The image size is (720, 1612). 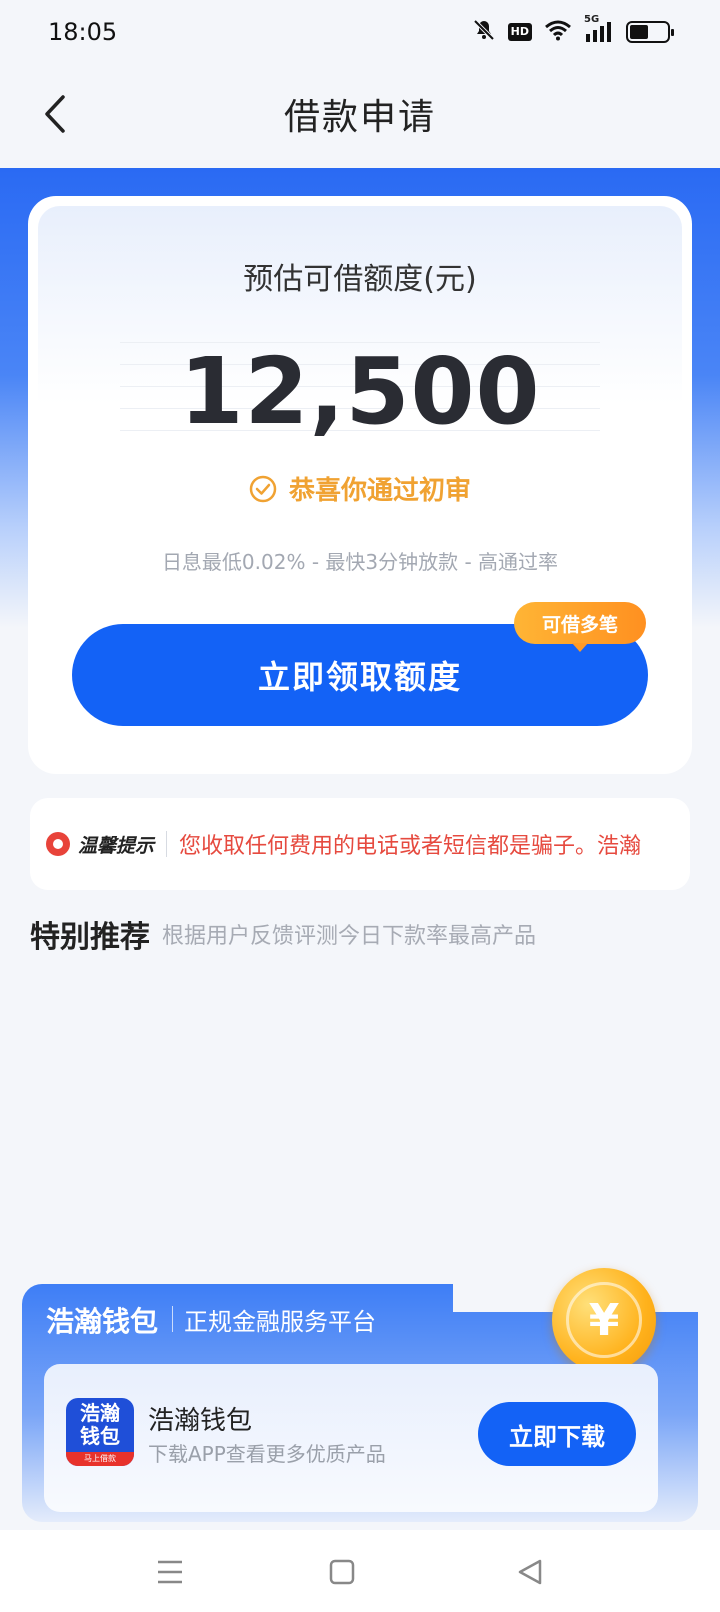 I want to click on wifi-icon, so click(x=558, y=32).